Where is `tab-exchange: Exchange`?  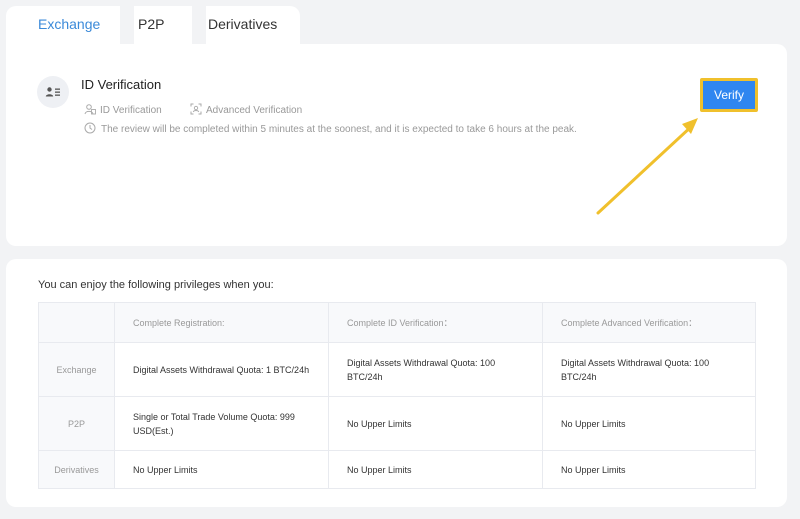
tab-exchange: Exchange is located at coordinates (69, 24).